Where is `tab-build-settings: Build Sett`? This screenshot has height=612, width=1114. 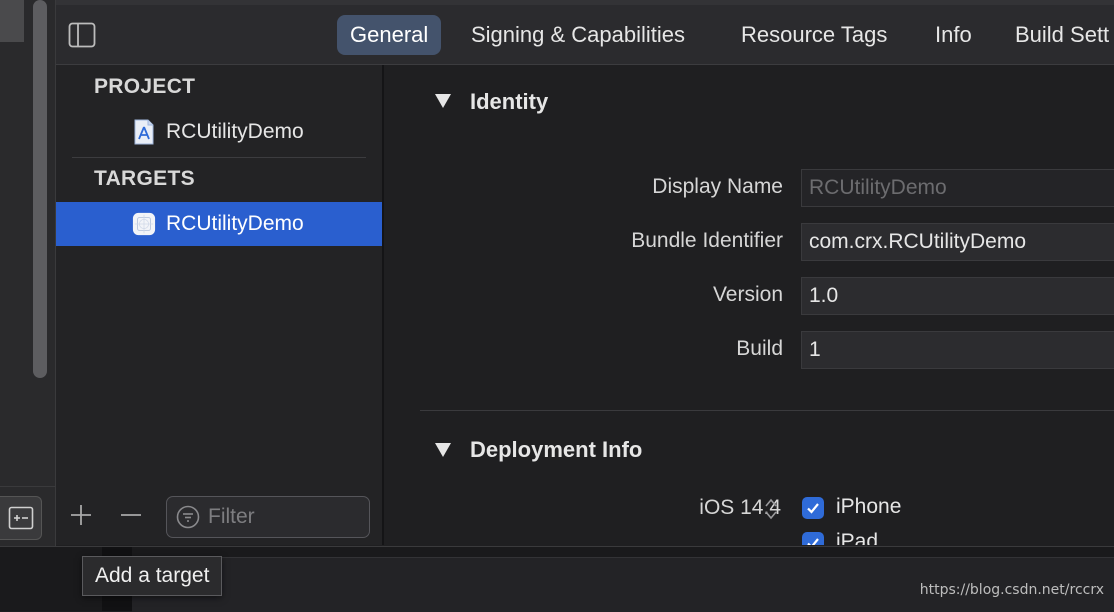
tab-build-settings: Build Sett is located at coordinates (1058, 35).